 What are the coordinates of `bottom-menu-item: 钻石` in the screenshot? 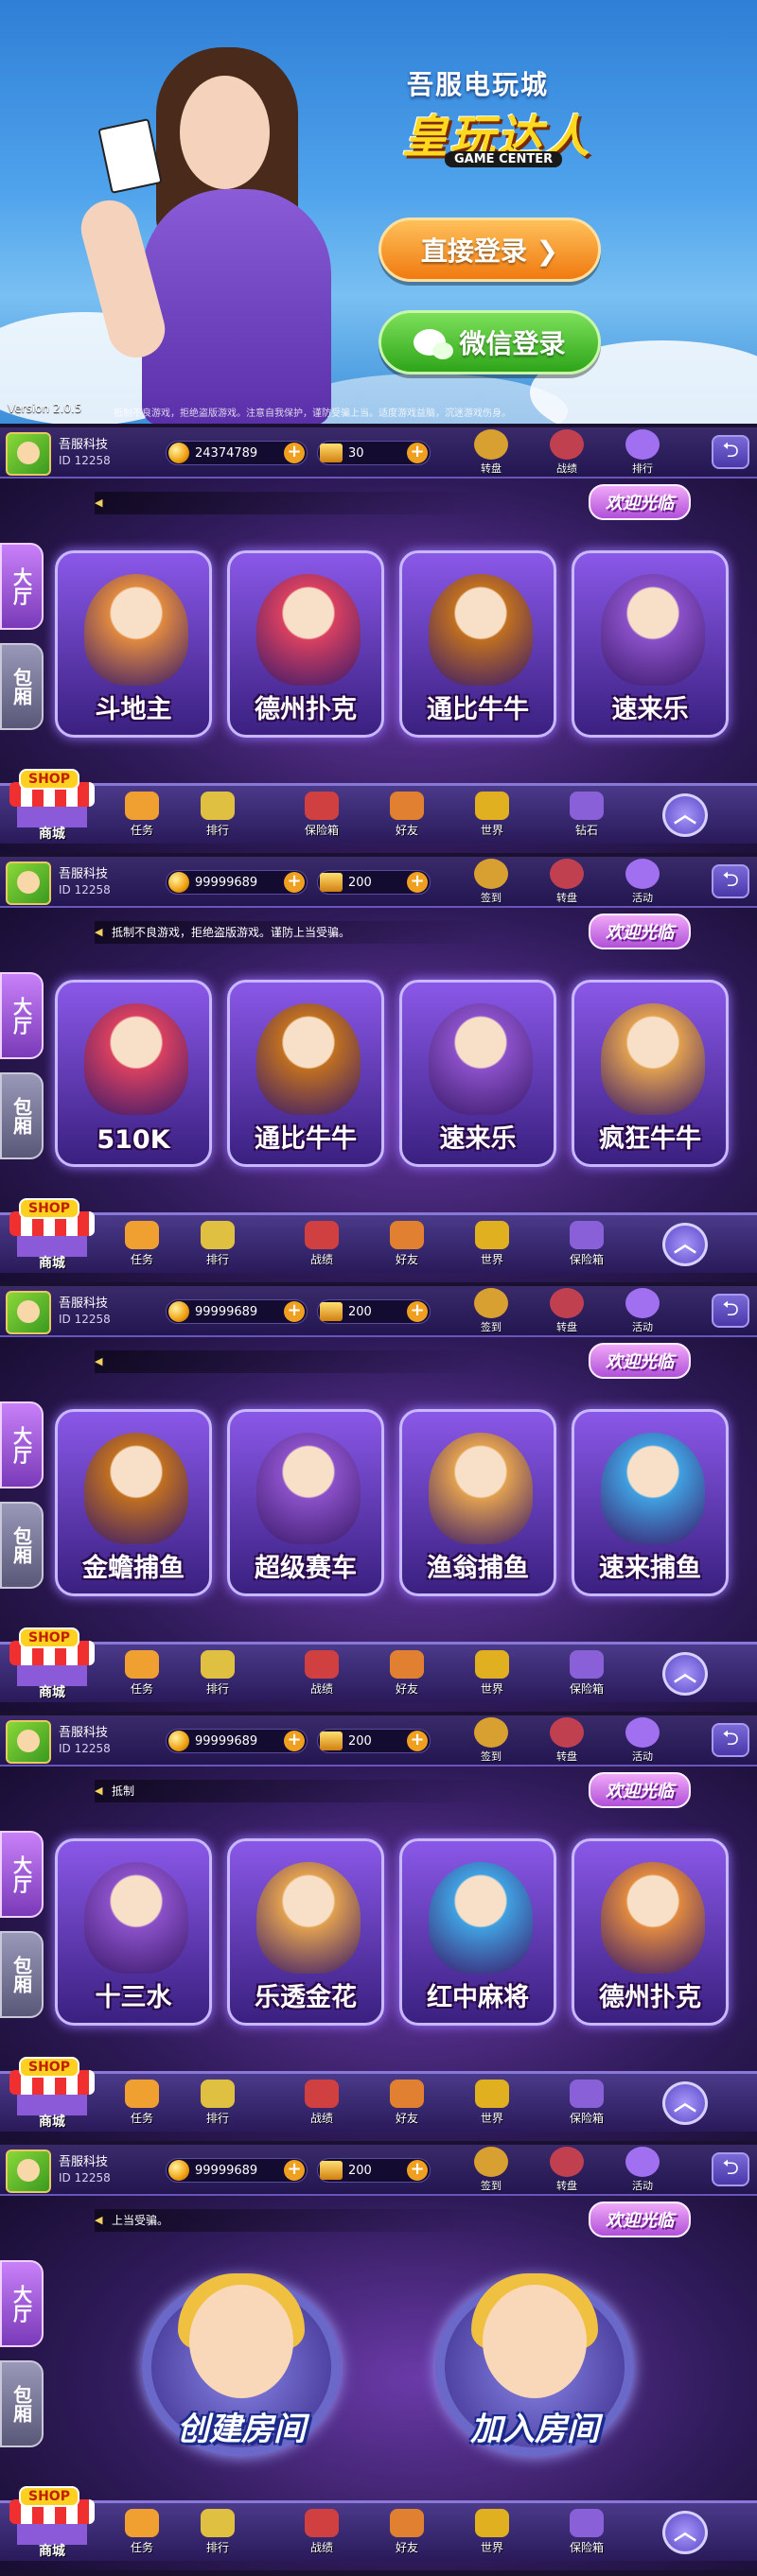 It's located at (586, 815).